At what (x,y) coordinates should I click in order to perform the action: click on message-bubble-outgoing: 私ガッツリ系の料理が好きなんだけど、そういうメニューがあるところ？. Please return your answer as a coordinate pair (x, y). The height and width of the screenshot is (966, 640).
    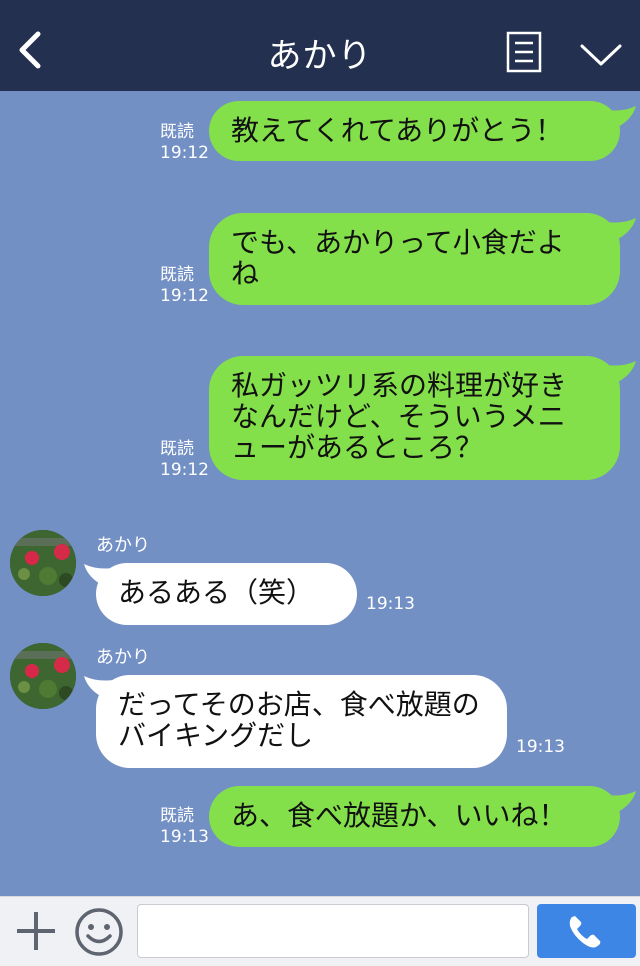
    Looking at the image, I should click on (414, 418).